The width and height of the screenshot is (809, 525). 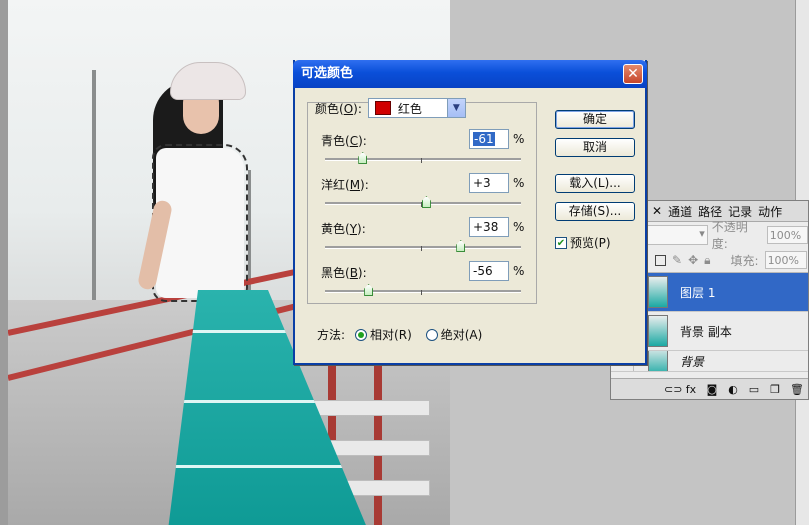 What do you see at coordinates (633, 74) in the screenshot?
I see `close-button: ✕` at bounding box center [633, 74].